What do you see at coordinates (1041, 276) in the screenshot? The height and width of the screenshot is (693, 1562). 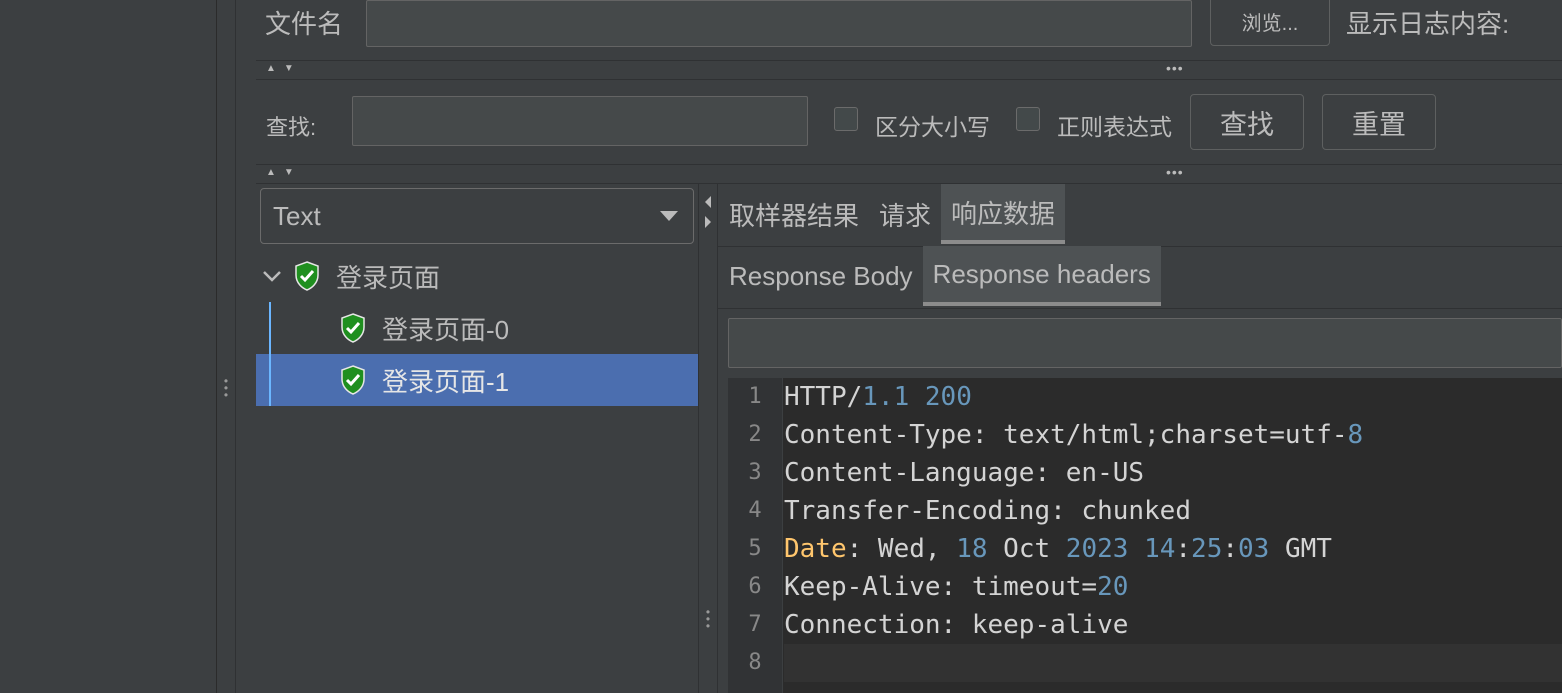 I see `tab-response-headers: Response headers` at bounding box center [1041, 276].